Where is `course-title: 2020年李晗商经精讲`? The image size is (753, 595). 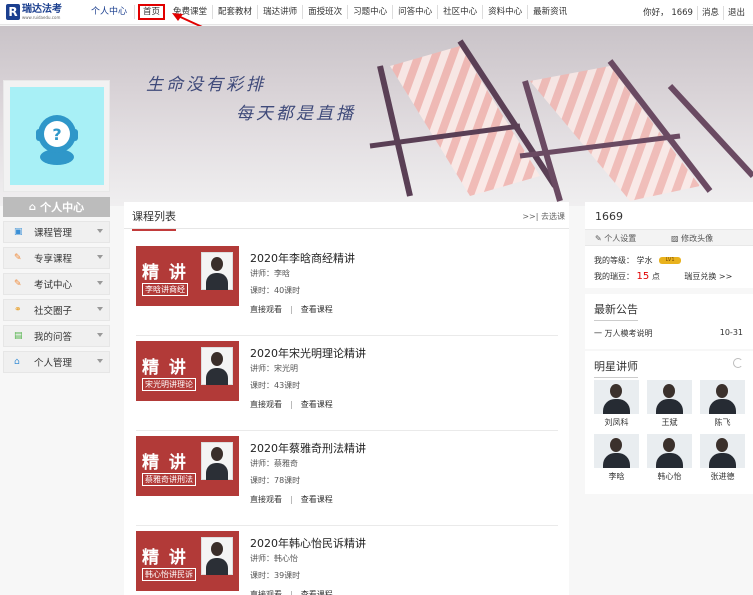 course-title: 2020年李晗商经精讲 is located at coordinates (302, 258).